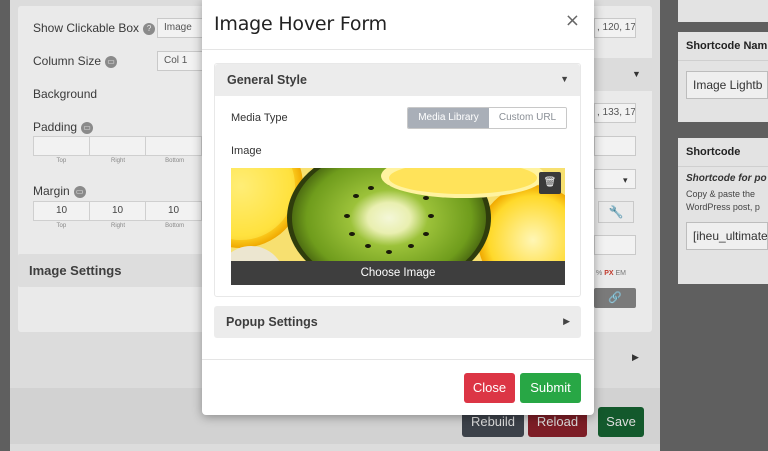 Image resolution: width=768 pixels, height=451 pixels. I want to click on wrench-icon: 🔧, so click(616, 212).